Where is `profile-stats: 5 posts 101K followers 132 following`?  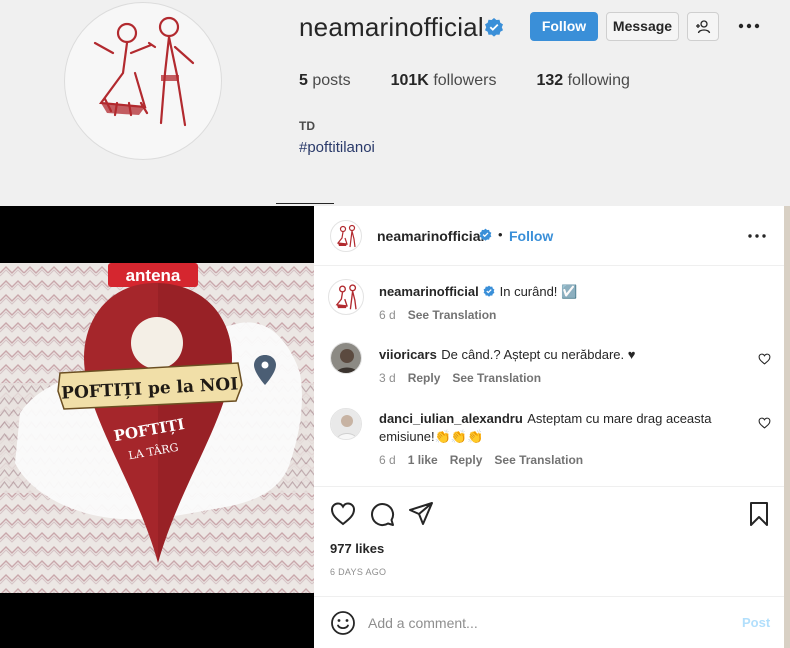 profile-stats: 5 posts 101K followers 132 following is located at coordinates (464, 81).